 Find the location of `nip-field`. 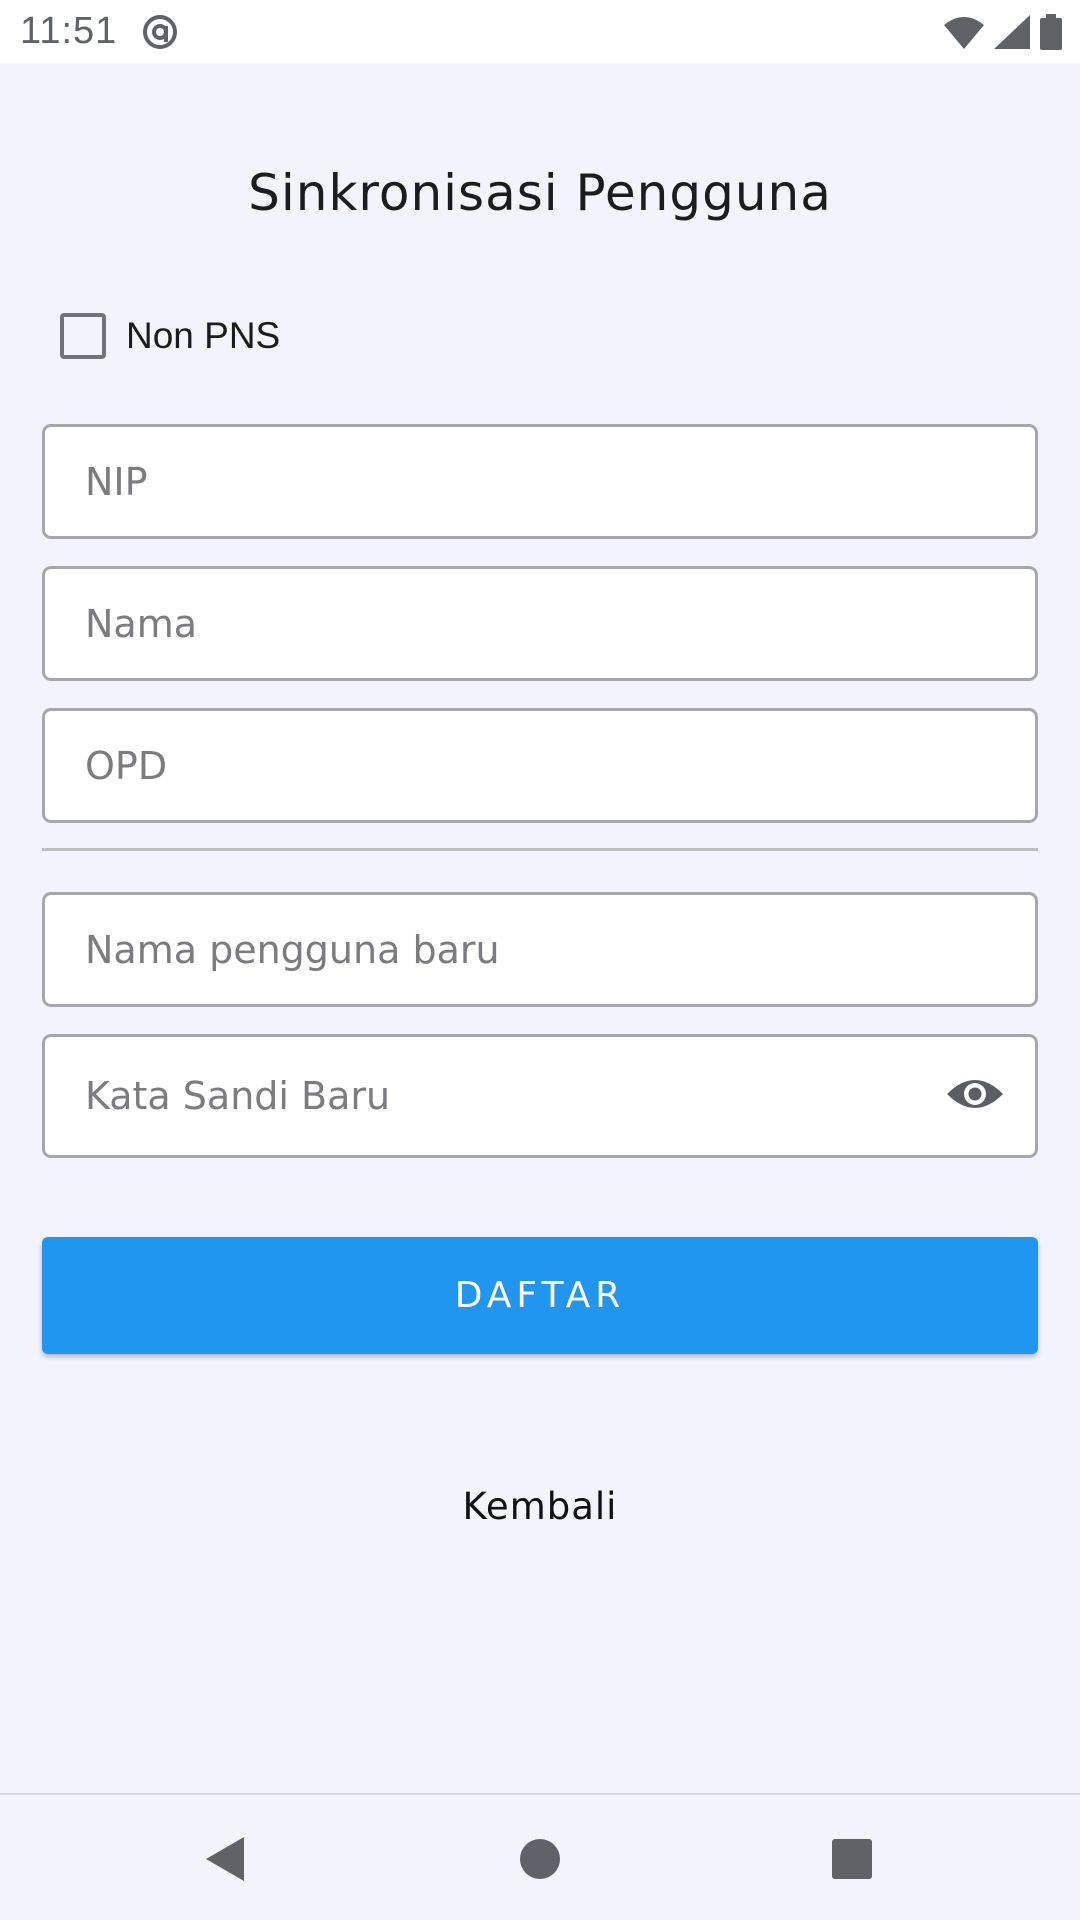

nip-field is located at coordinates (540, 481).